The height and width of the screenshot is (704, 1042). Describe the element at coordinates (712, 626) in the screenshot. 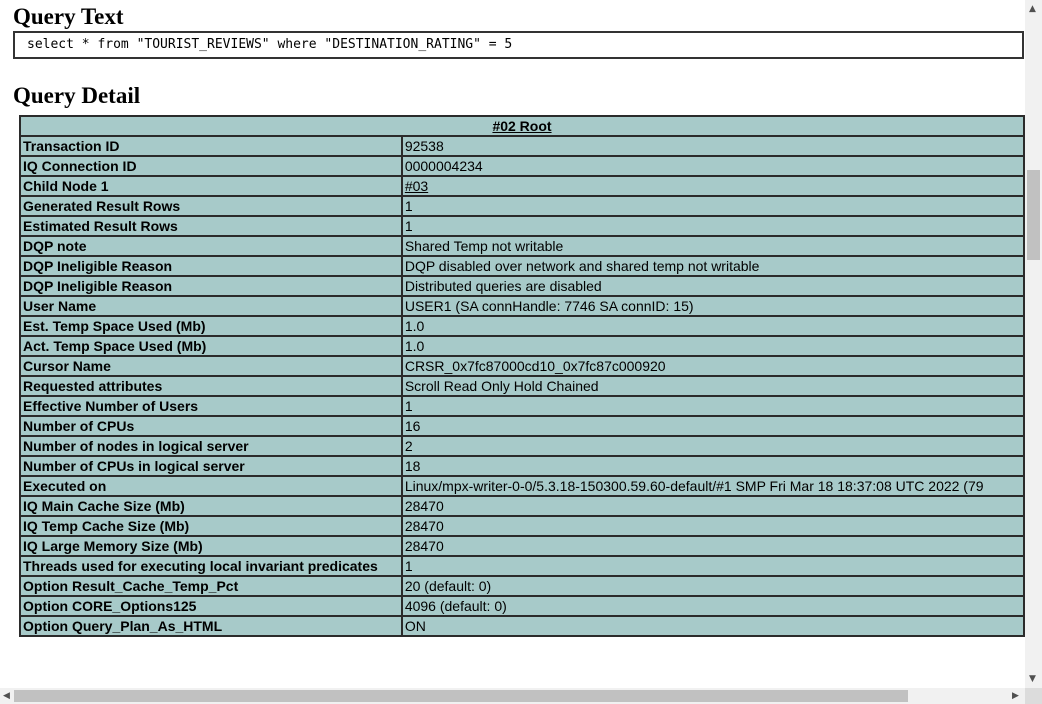

I see `row-value: ON` at that location.